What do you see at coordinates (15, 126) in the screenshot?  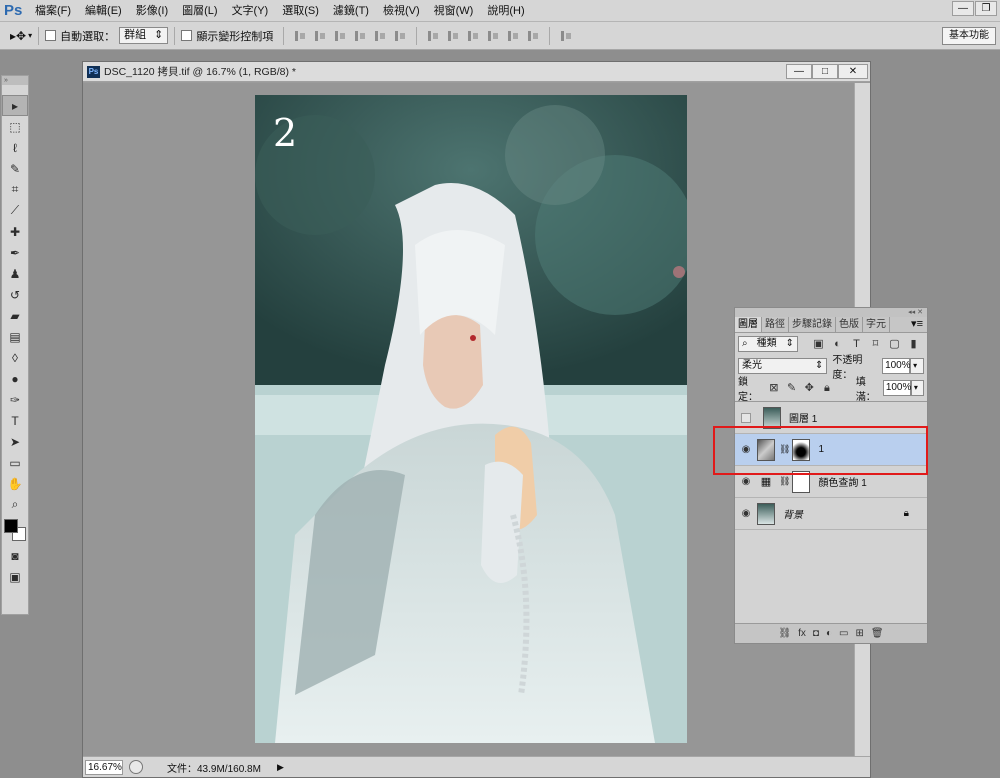 I see `marquee-tool-icon: ⬚` at bounding box center [15, 126].